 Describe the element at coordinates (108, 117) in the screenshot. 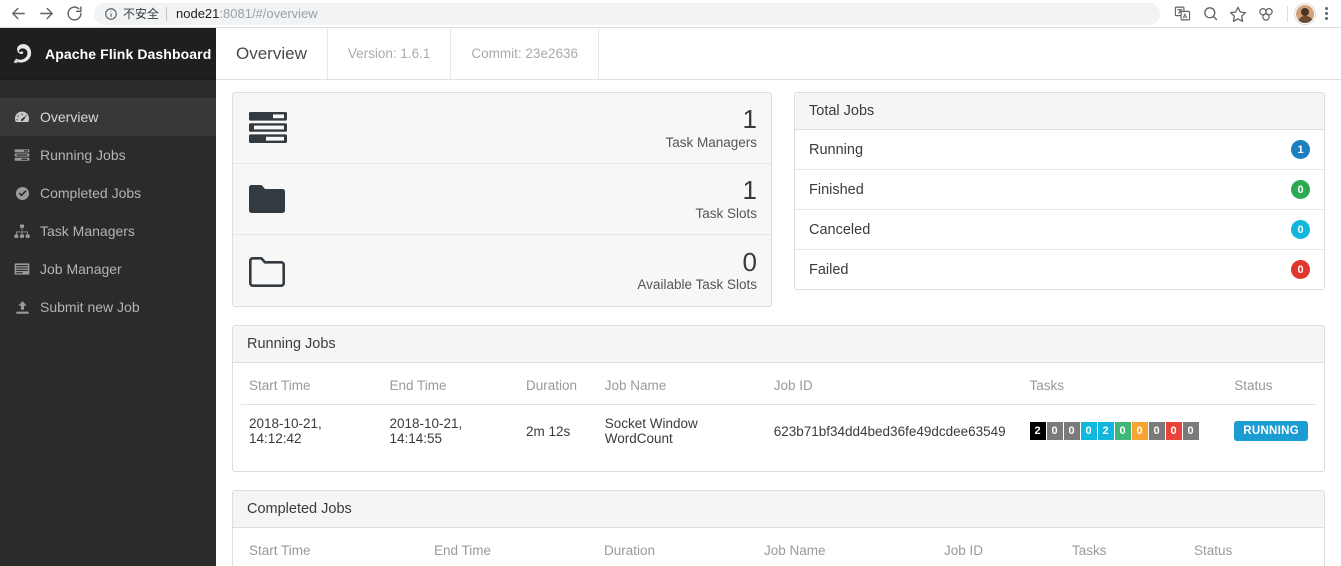

I see `sidebar-item-overview: Overview` at that location.